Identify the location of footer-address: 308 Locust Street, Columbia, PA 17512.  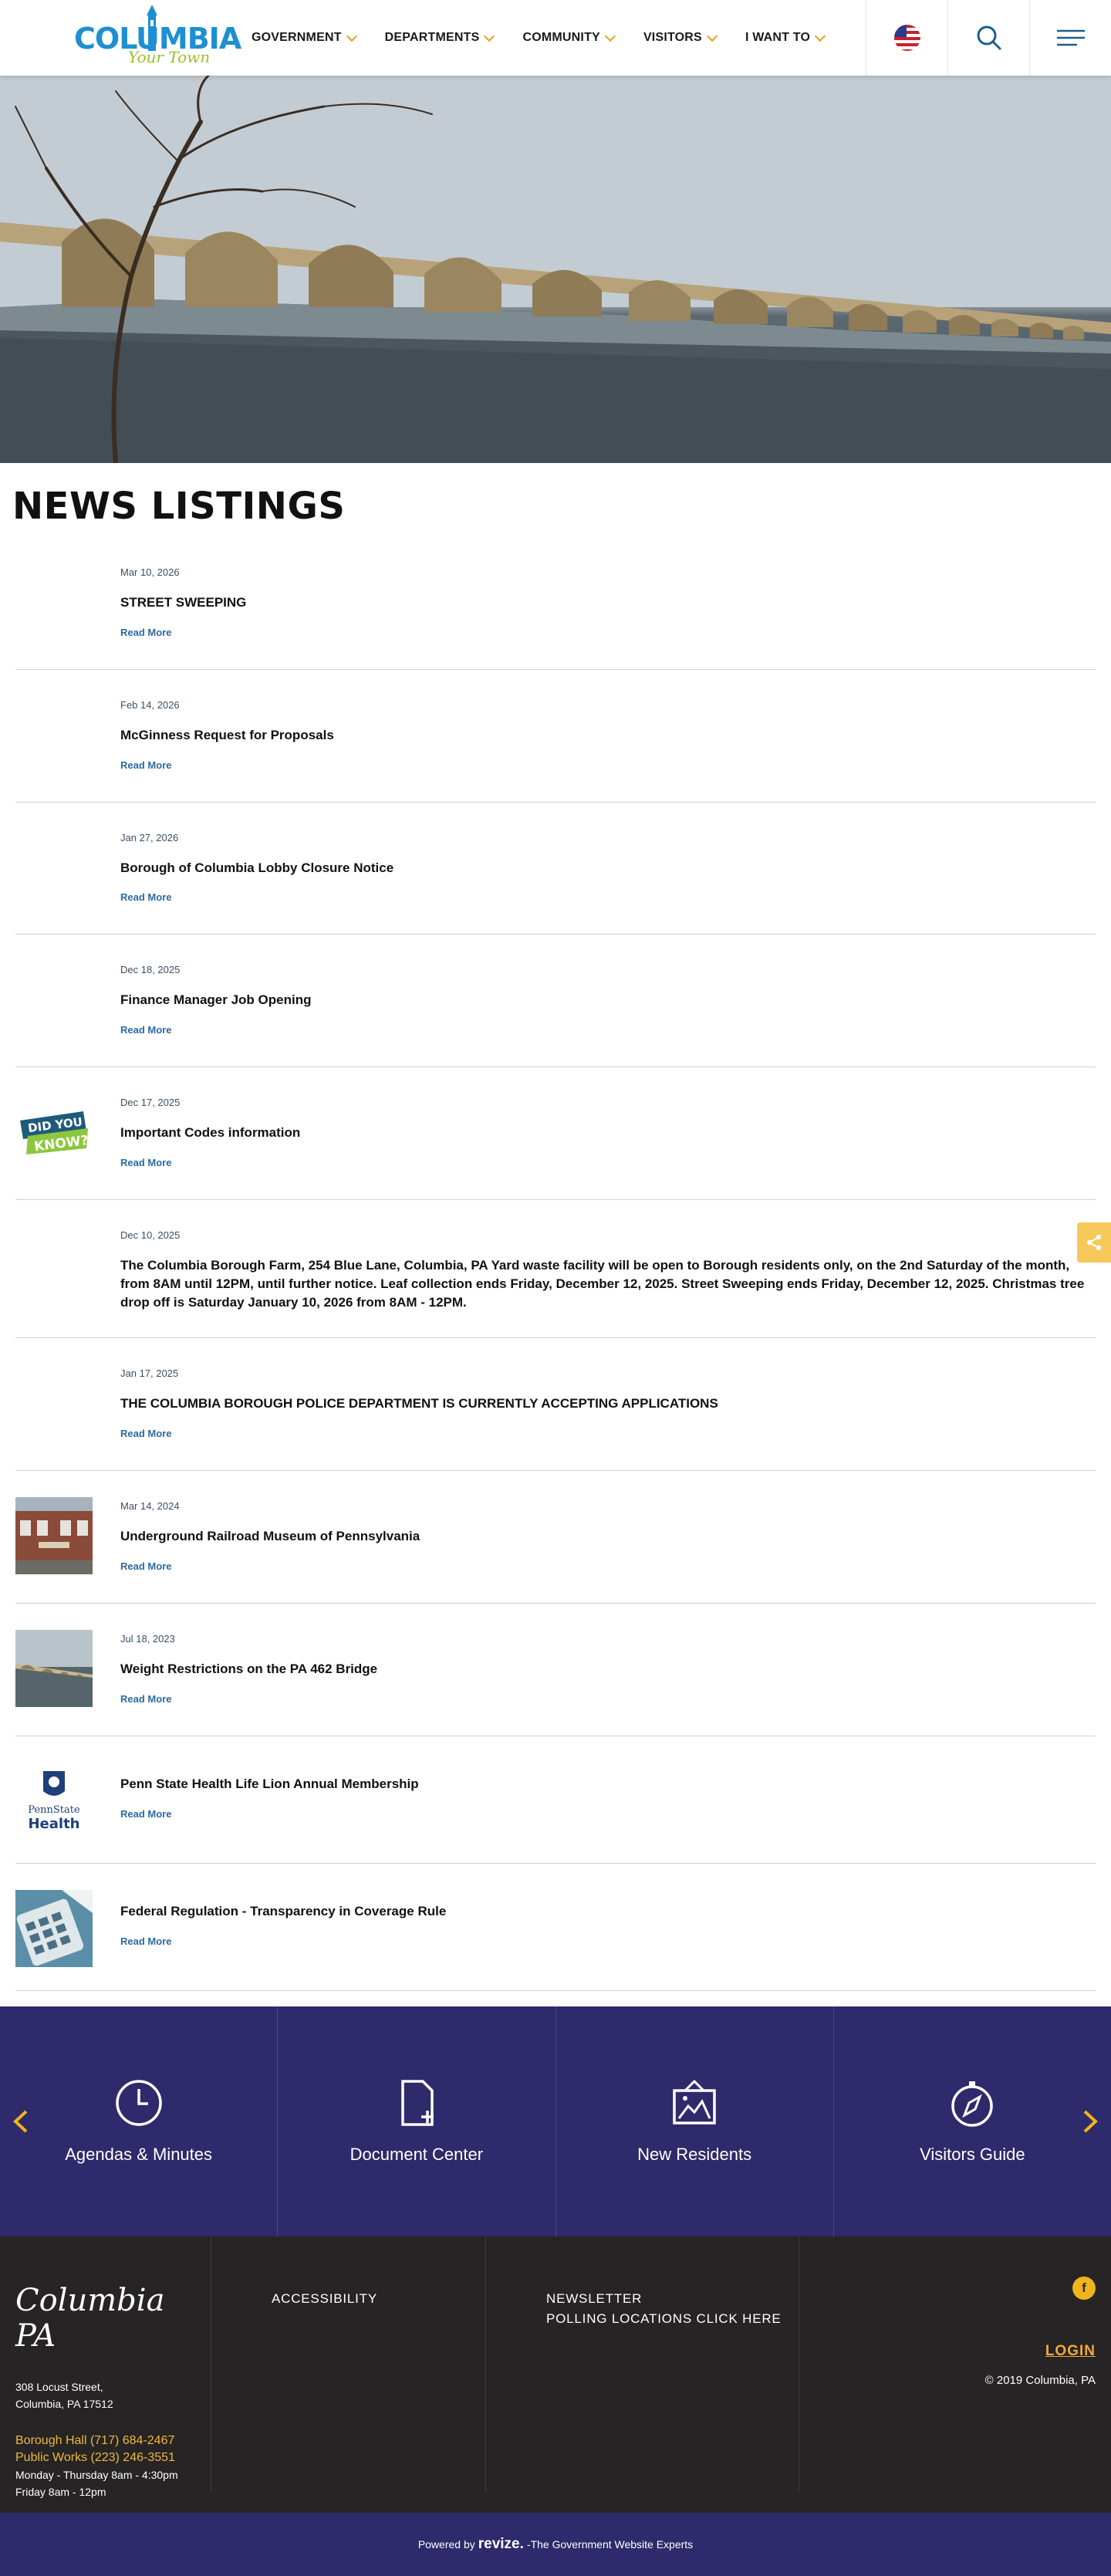
(113, 2395).